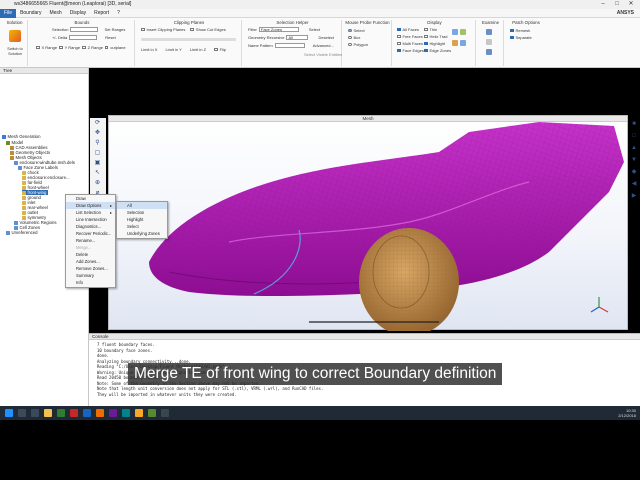  I want to click on menu-boundary: Boundary, so click(30, 13).